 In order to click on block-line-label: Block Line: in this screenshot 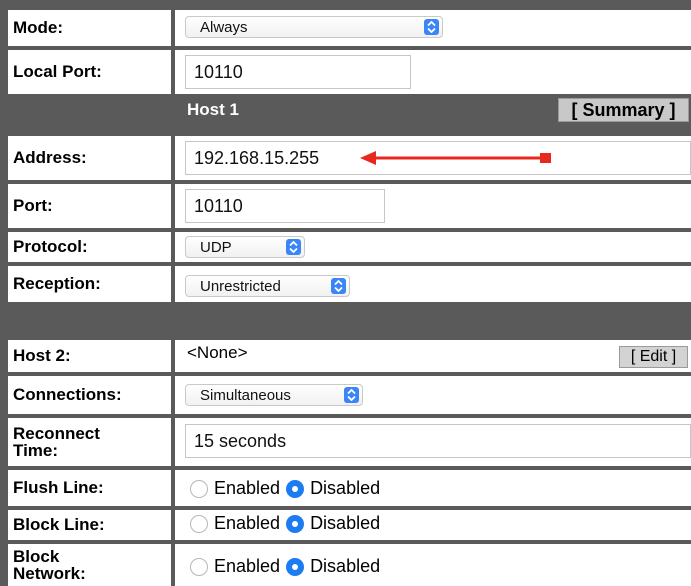, I will do `click(89, 525)`.